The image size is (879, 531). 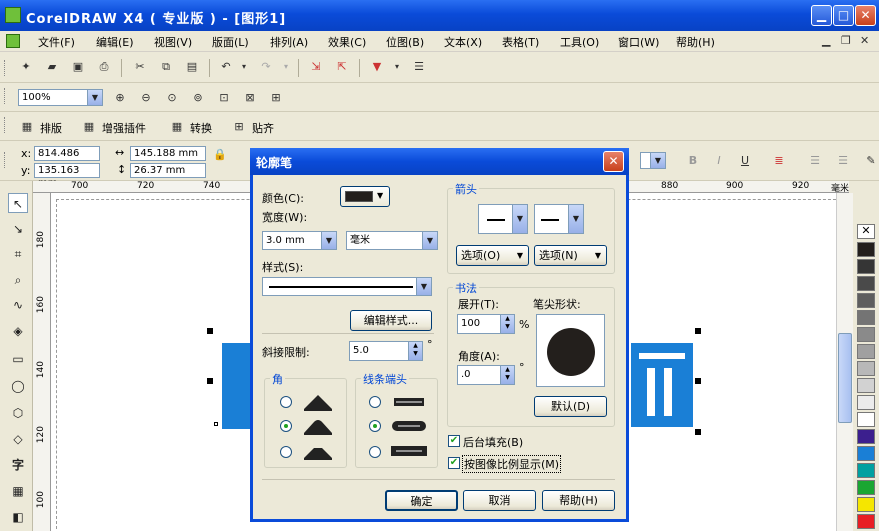 What do you see at coordinates (286, 452) in the screenshot?
I see `corner-bevel-radio` at bounding box center [286, 452].